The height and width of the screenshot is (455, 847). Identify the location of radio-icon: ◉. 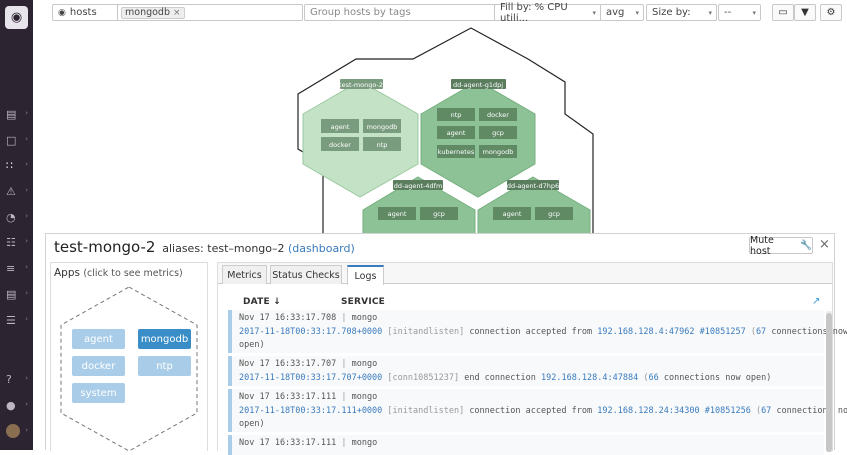
(62, 12).